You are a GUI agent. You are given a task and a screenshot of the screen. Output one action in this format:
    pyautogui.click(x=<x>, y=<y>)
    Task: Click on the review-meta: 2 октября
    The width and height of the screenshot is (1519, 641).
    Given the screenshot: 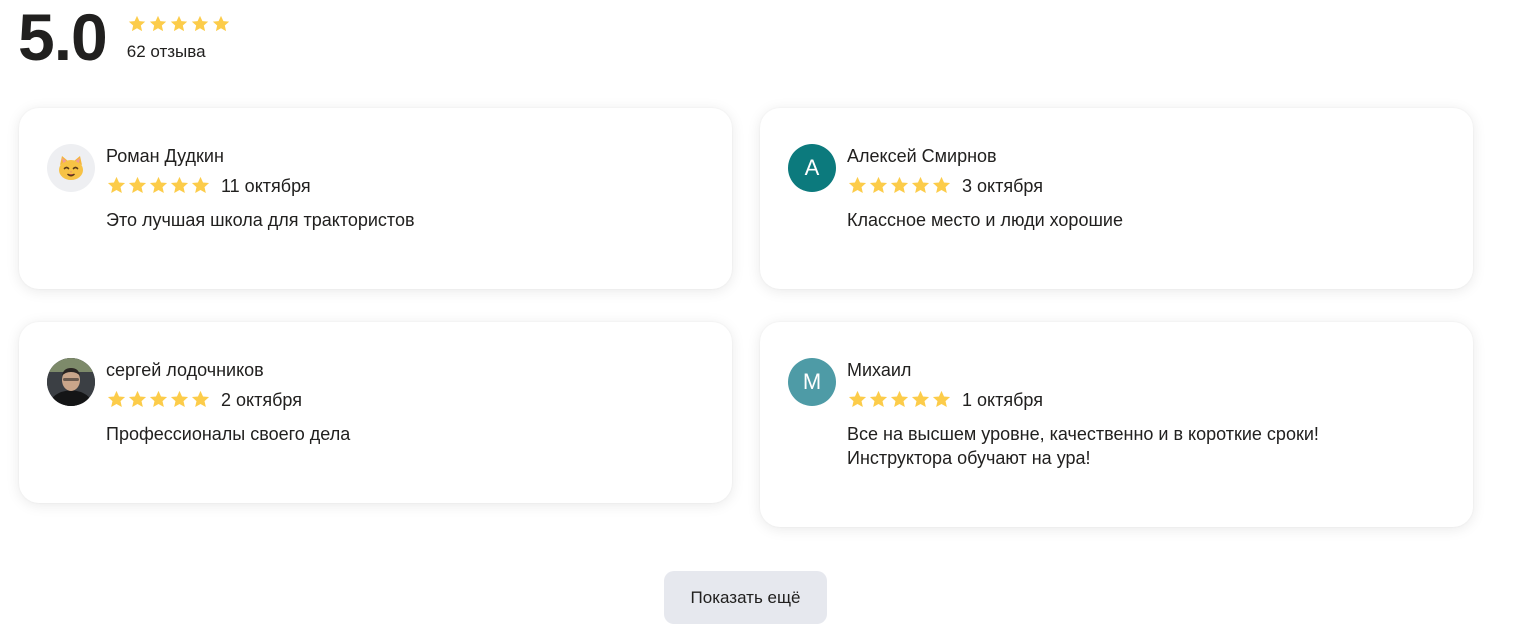 What is the action you would take?
    pyautogui.click(x=404, y=400)
    